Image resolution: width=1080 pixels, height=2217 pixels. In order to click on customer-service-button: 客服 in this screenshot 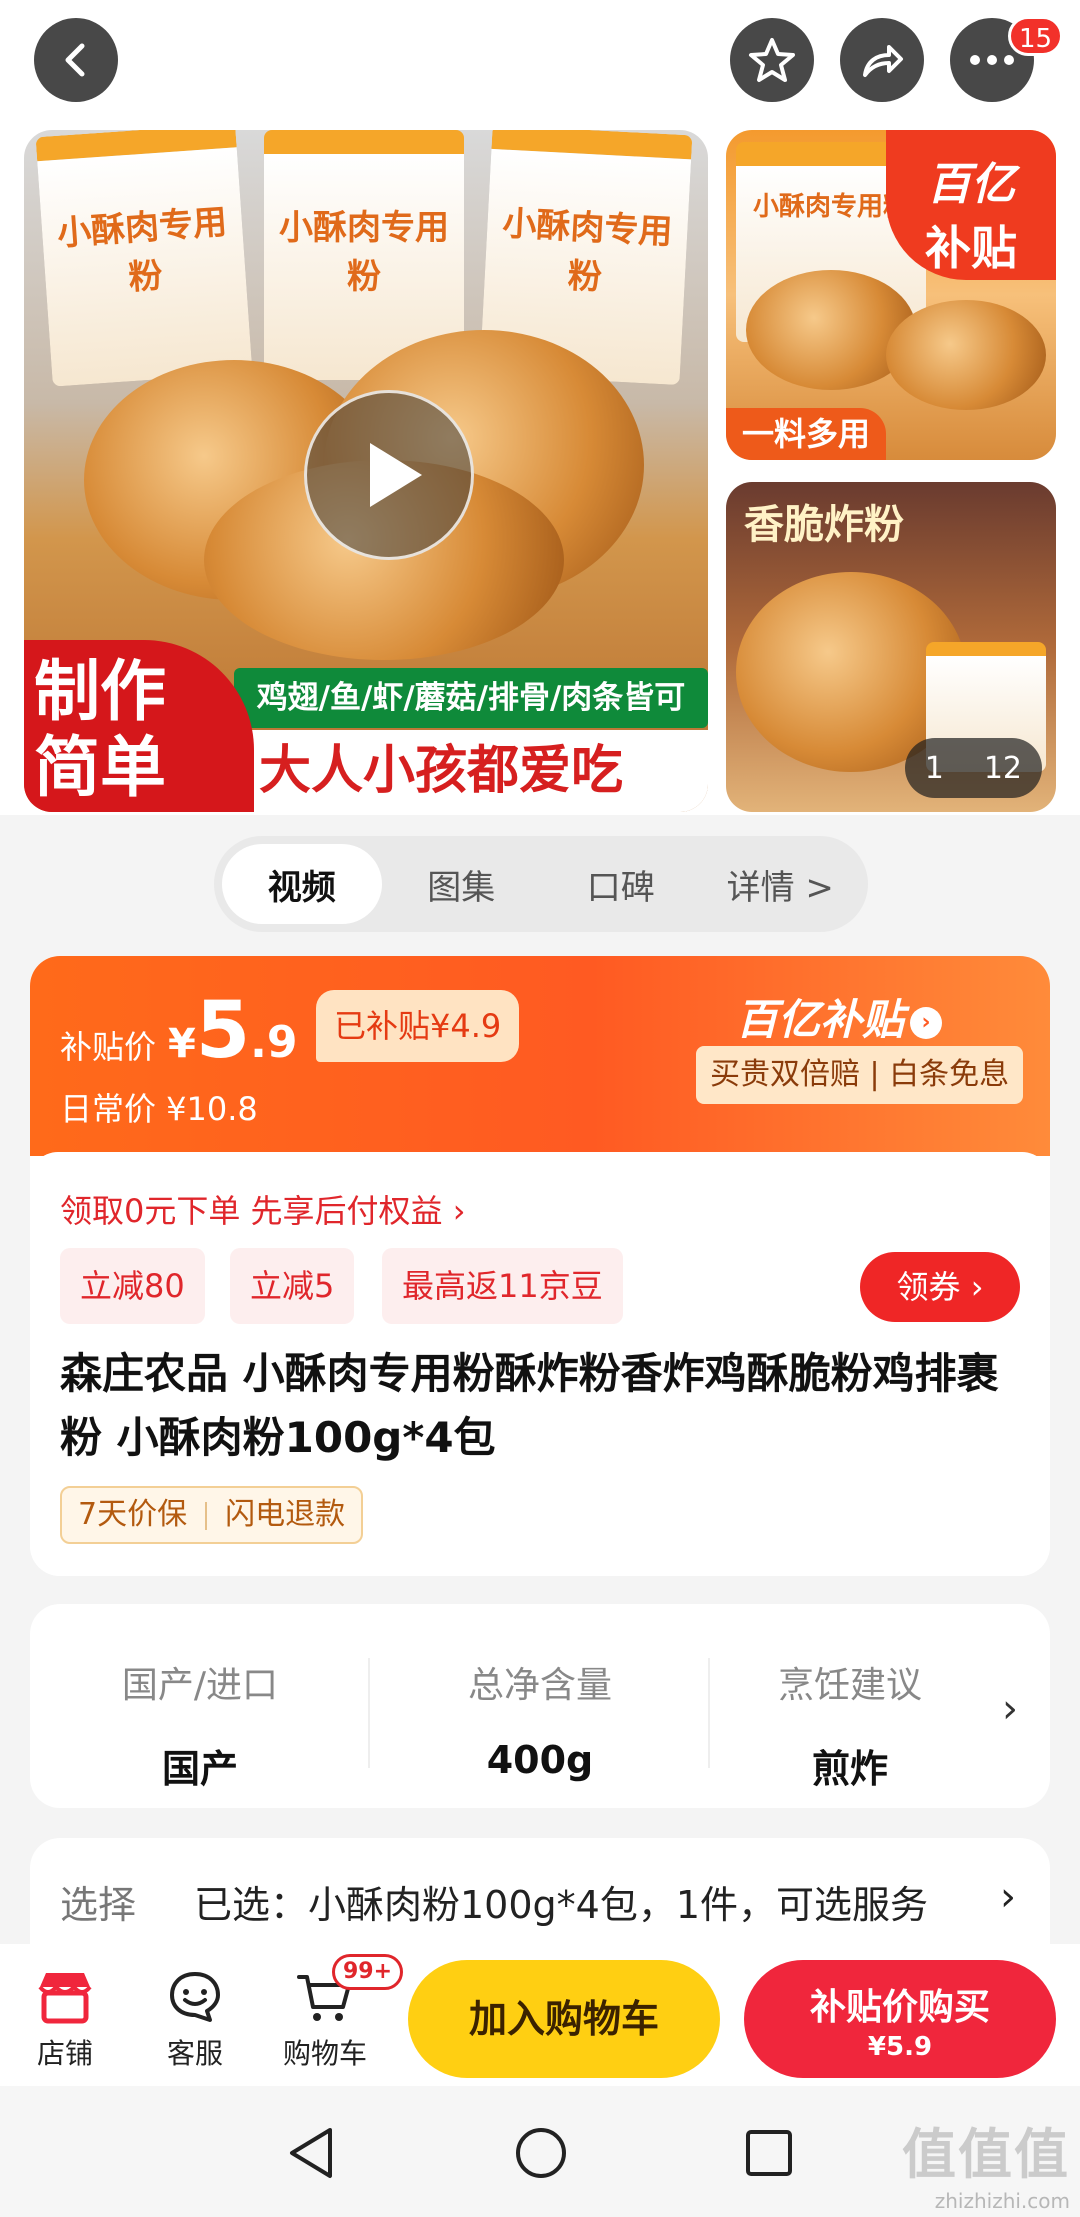, I will do `click(195, 2021)`.